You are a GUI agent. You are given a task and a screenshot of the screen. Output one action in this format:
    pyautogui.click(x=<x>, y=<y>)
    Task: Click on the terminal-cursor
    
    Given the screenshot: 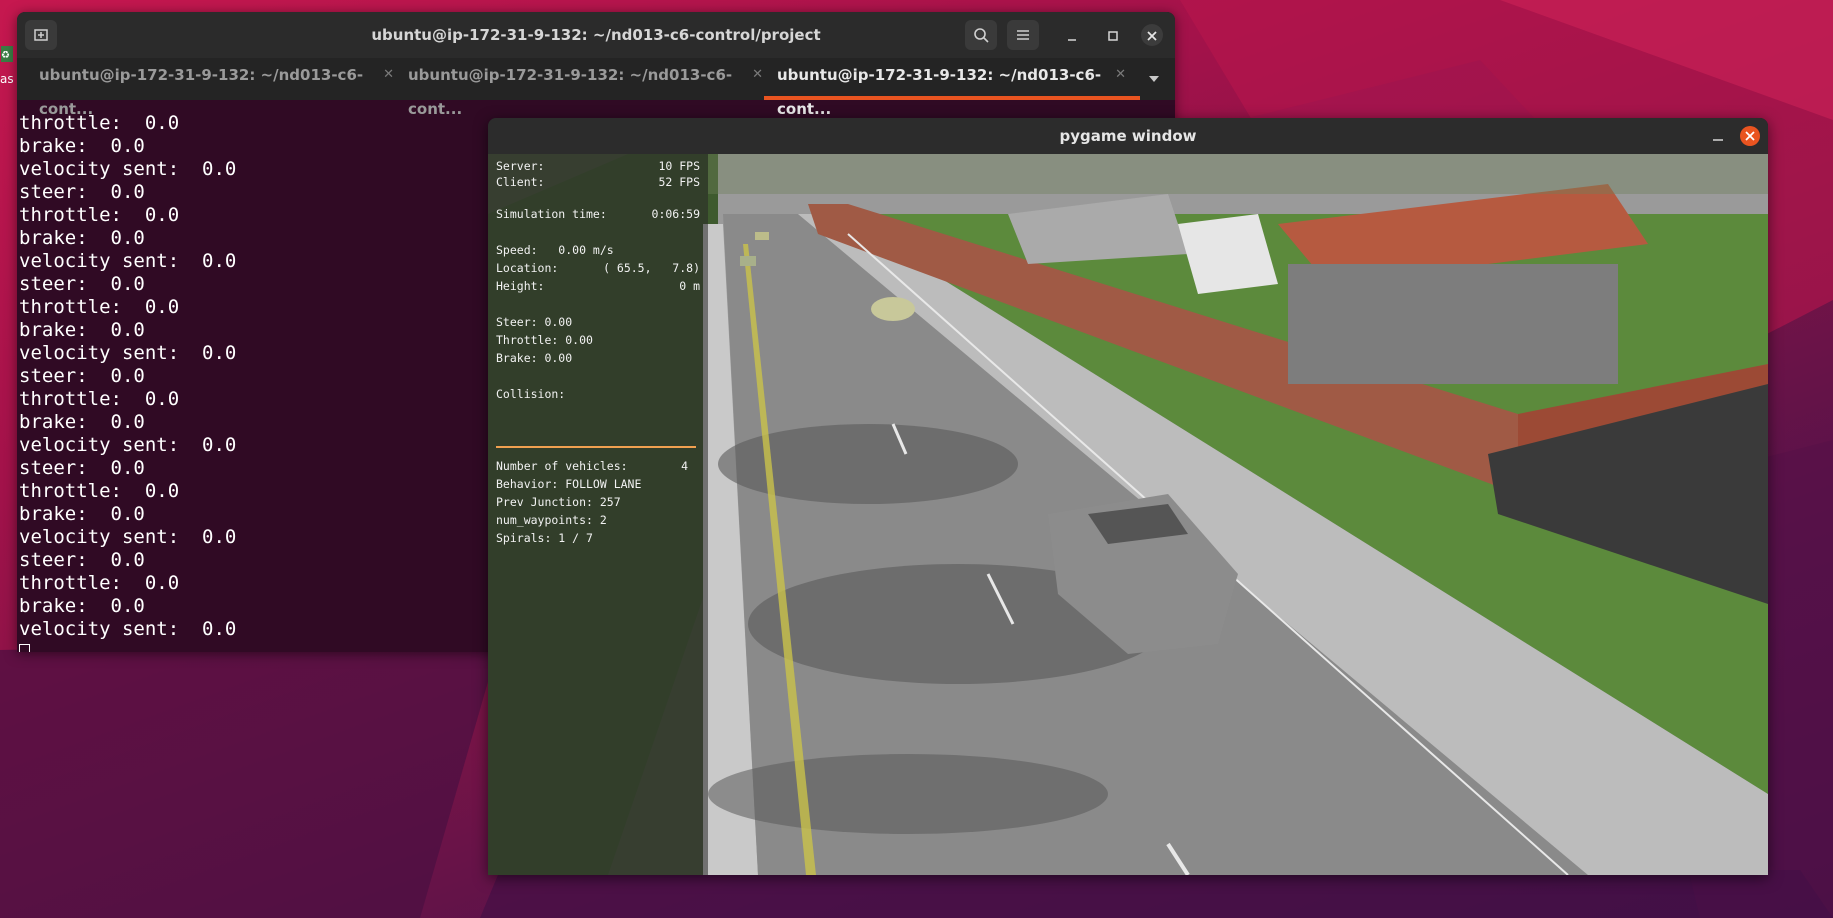 What is the action you would take?
    pyautogui.click(x=24, y=648)
    